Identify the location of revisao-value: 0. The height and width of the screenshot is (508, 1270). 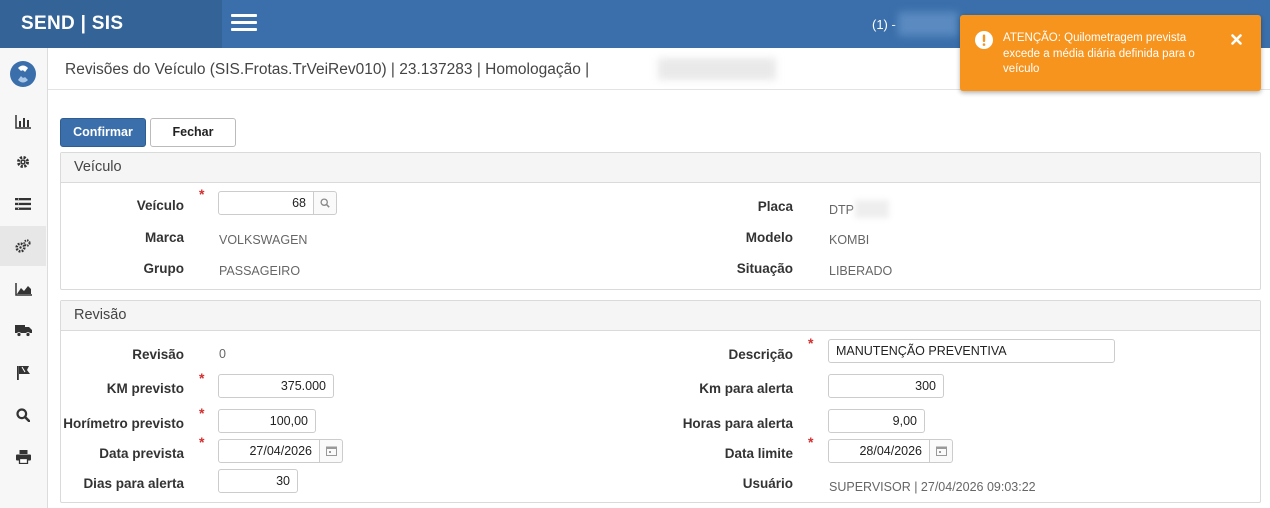
(222, 354).